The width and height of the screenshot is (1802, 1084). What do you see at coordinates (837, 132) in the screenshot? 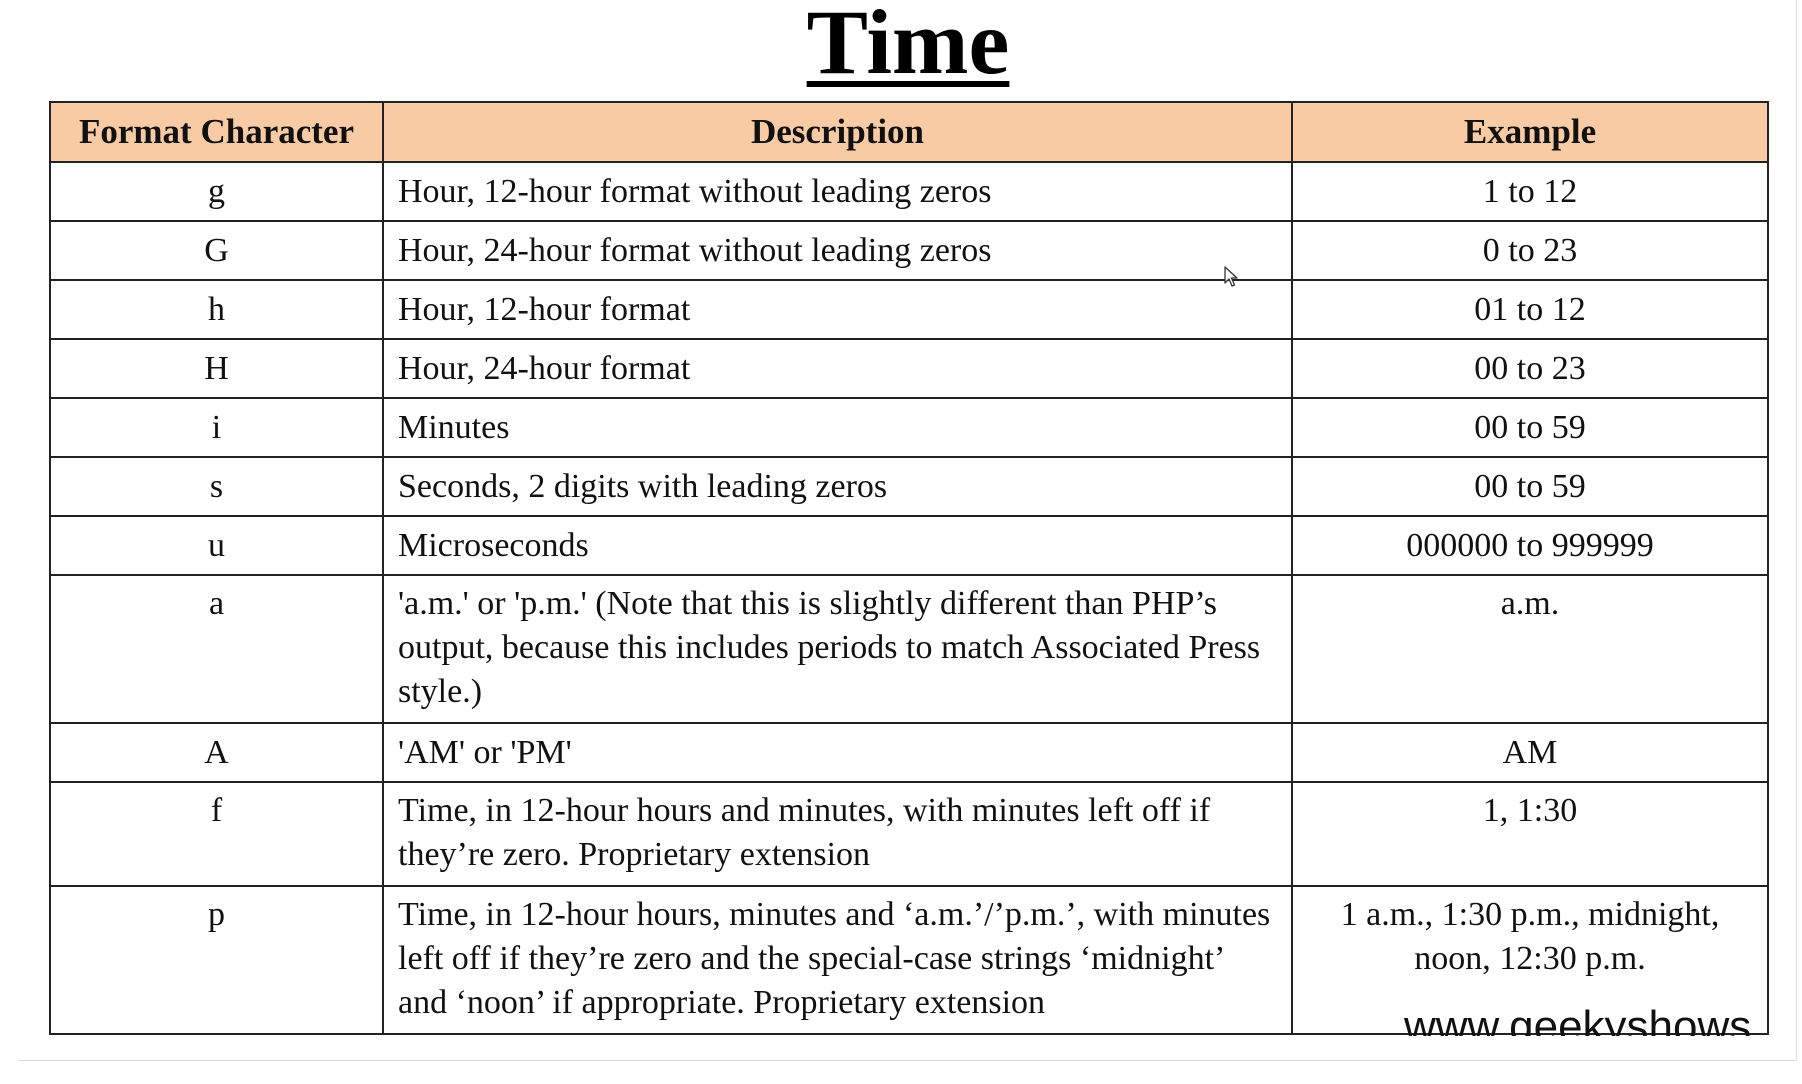
I see `header-description: Description` at bounding box center [837, 132].